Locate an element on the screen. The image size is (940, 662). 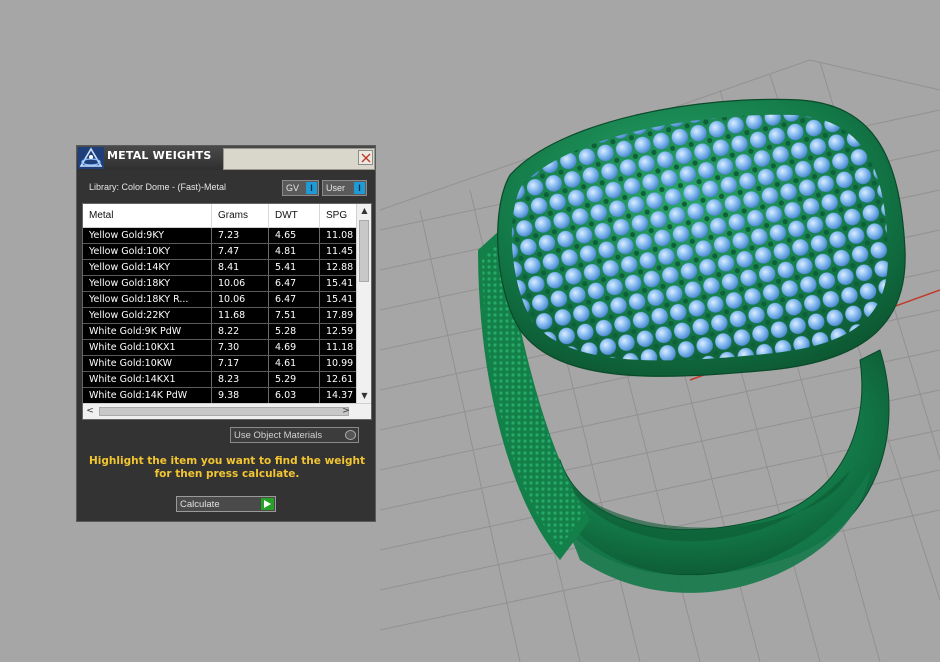
cell-metal: White Gold:10KX1 is located at coordinates (147, 347).